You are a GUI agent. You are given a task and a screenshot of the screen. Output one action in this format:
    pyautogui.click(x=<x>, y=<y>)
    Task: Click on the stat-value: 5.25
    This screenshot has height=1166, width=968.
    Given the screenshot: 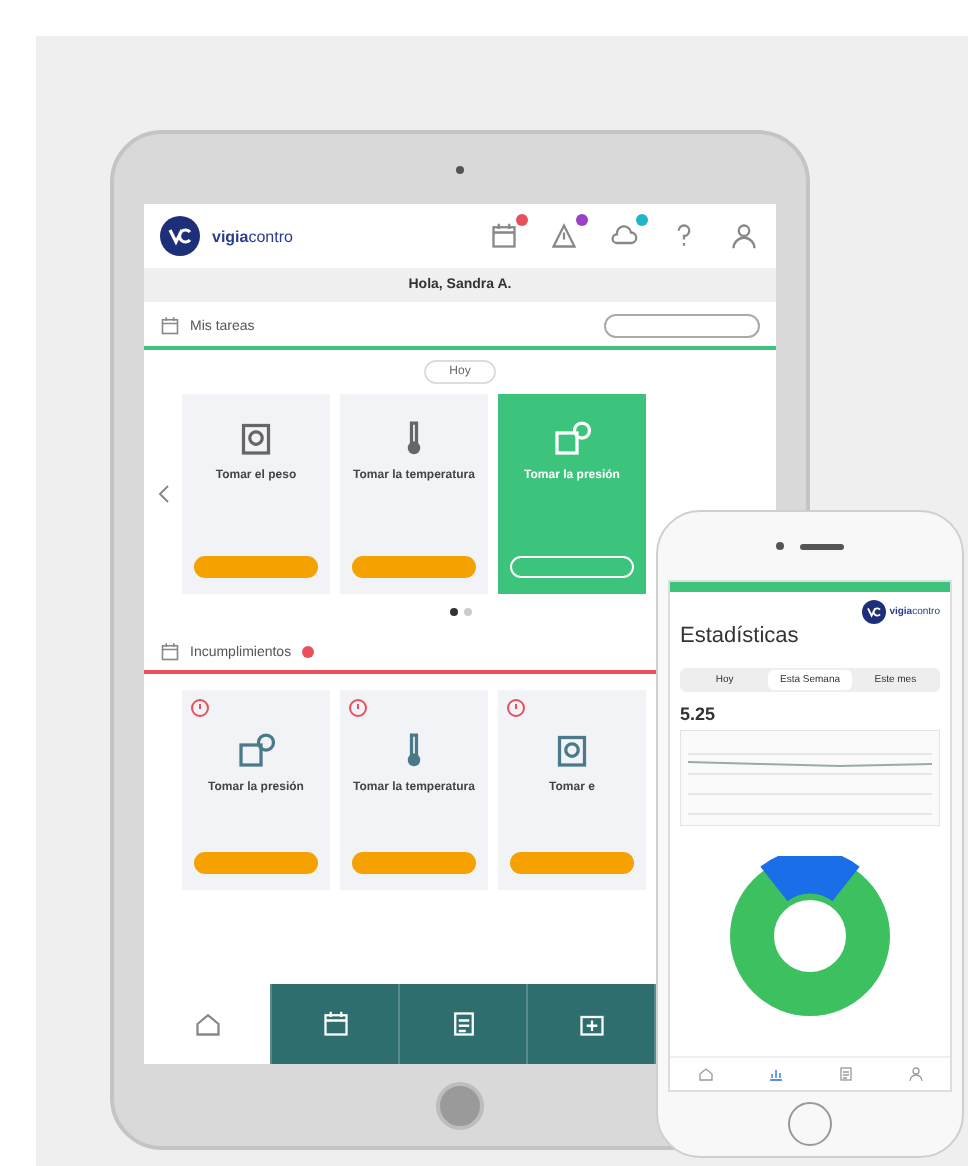 What is the action you would take?
    pyautogui.click(x=698, y=714)
    